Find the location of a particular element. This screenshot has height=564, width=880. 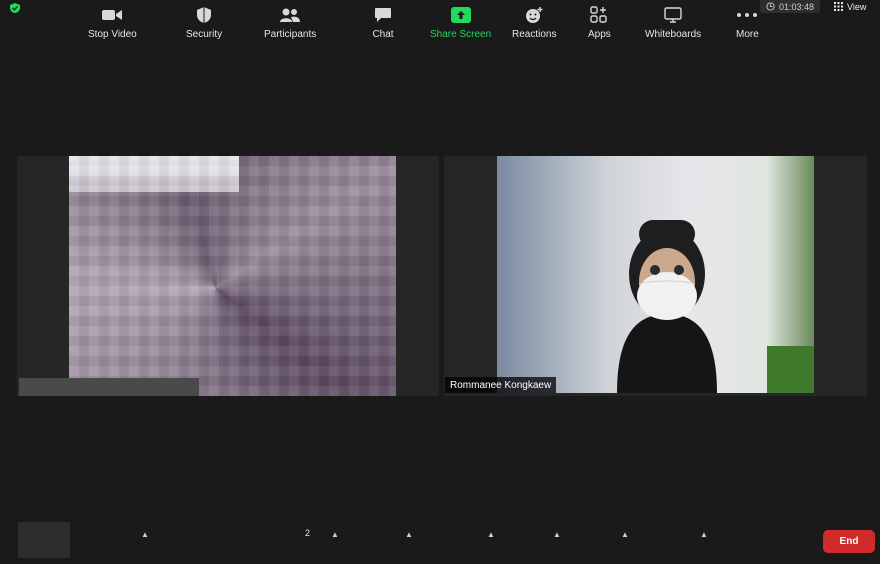

video-camera-icon is located at coordinates (112, 15).